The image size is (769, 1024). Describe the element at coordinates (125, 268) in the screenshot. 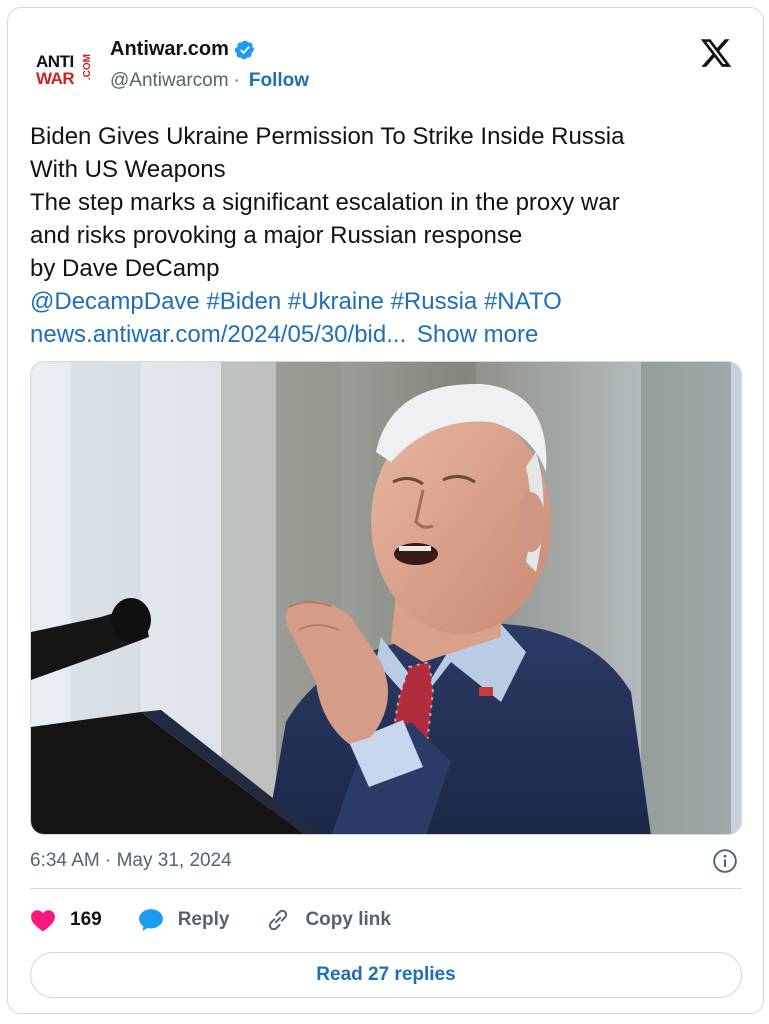

I see `tweet-line: by Dave DeCamp` at that location.